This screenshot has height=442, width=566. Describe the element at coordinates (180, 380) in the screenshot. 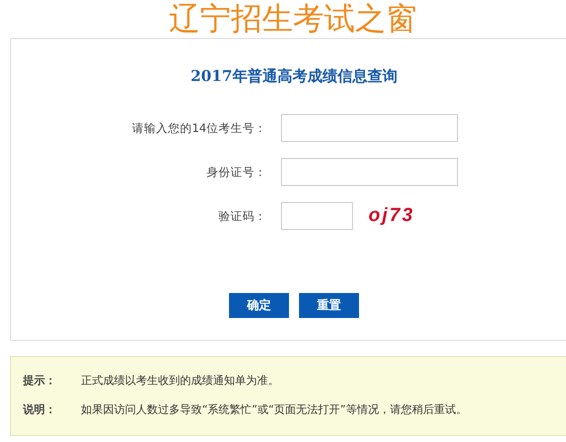

I see `note-text: 正式成绩以考生收到的成绩通知单为准。` at that location.